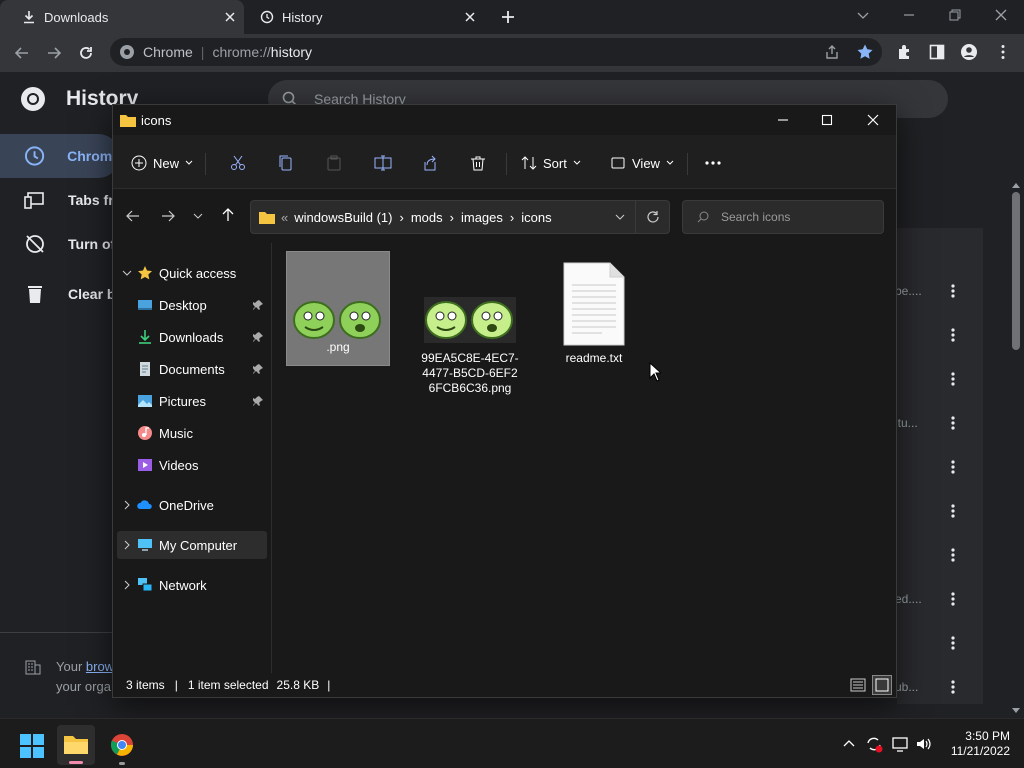 The image size is (1024, 768). What do you see at coordinates (783, 217) in the screenshot?
I see `search-box: Search icons` at bounding box center [783, 217].